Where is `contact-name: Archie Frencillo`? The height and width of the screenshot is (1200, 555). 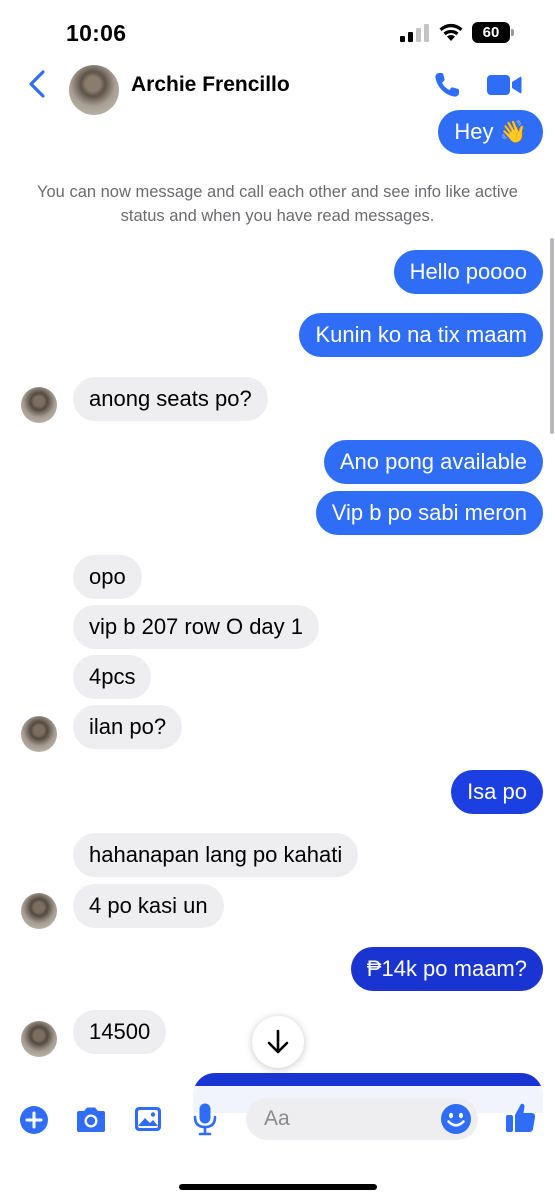 contact-name: Archie Frencillo is located at coordinates (210, 85).